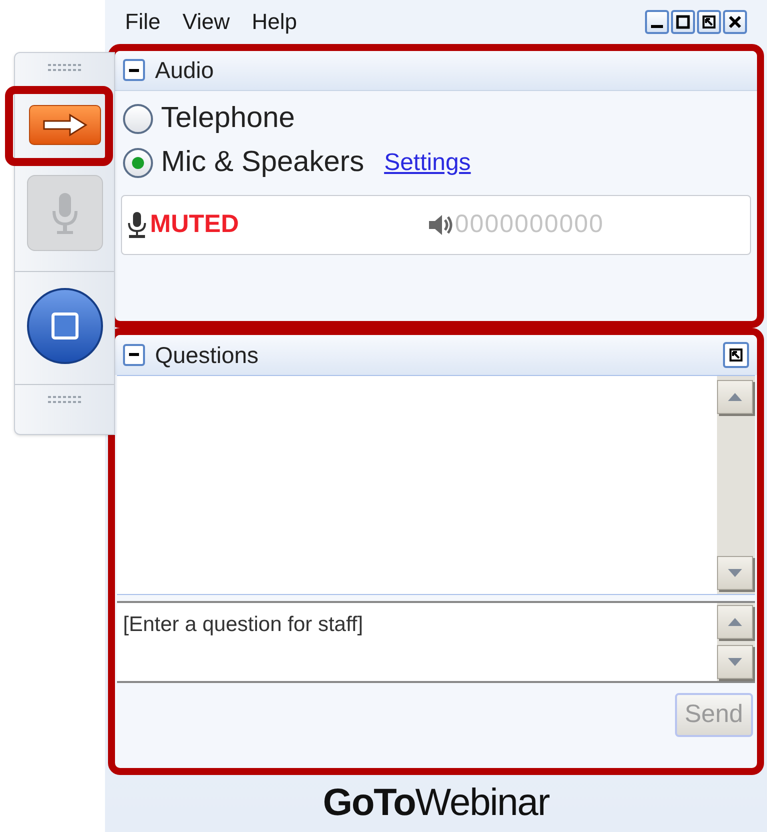 The width and height of the screenshot is (767, 832). I want to click on close-icon, so click(735, 21).